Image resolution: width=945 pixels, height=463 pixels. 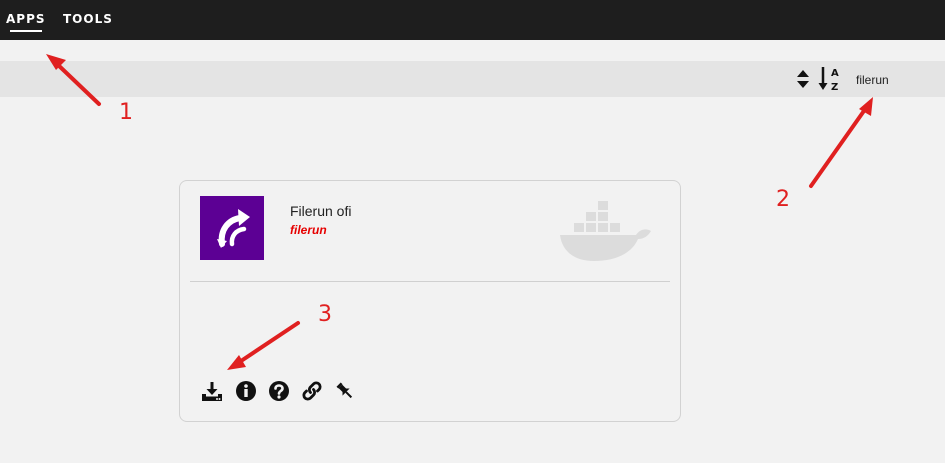 I want to click on annotation-label-1: 1, so click(x=126, y=112).